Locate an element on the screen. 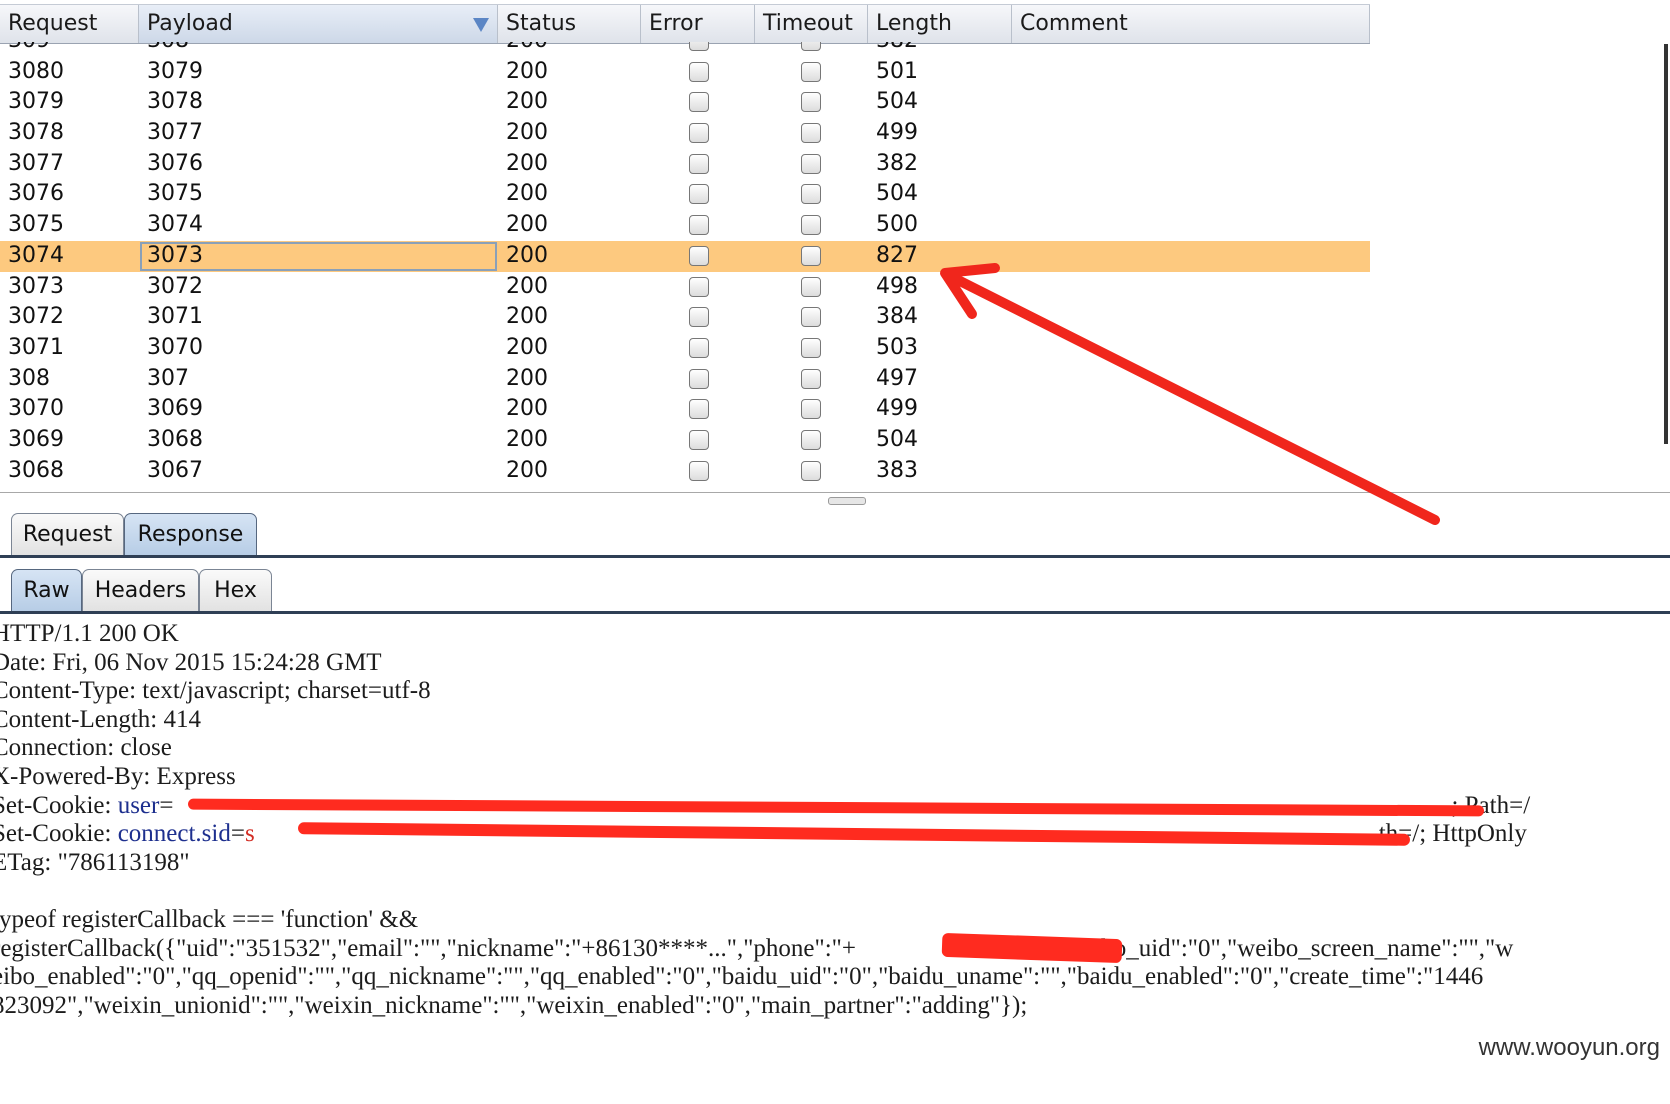 The height and width of the screenshot is (1104, 1670). cell-payload: 3075 is located at coordinates (175, 194).